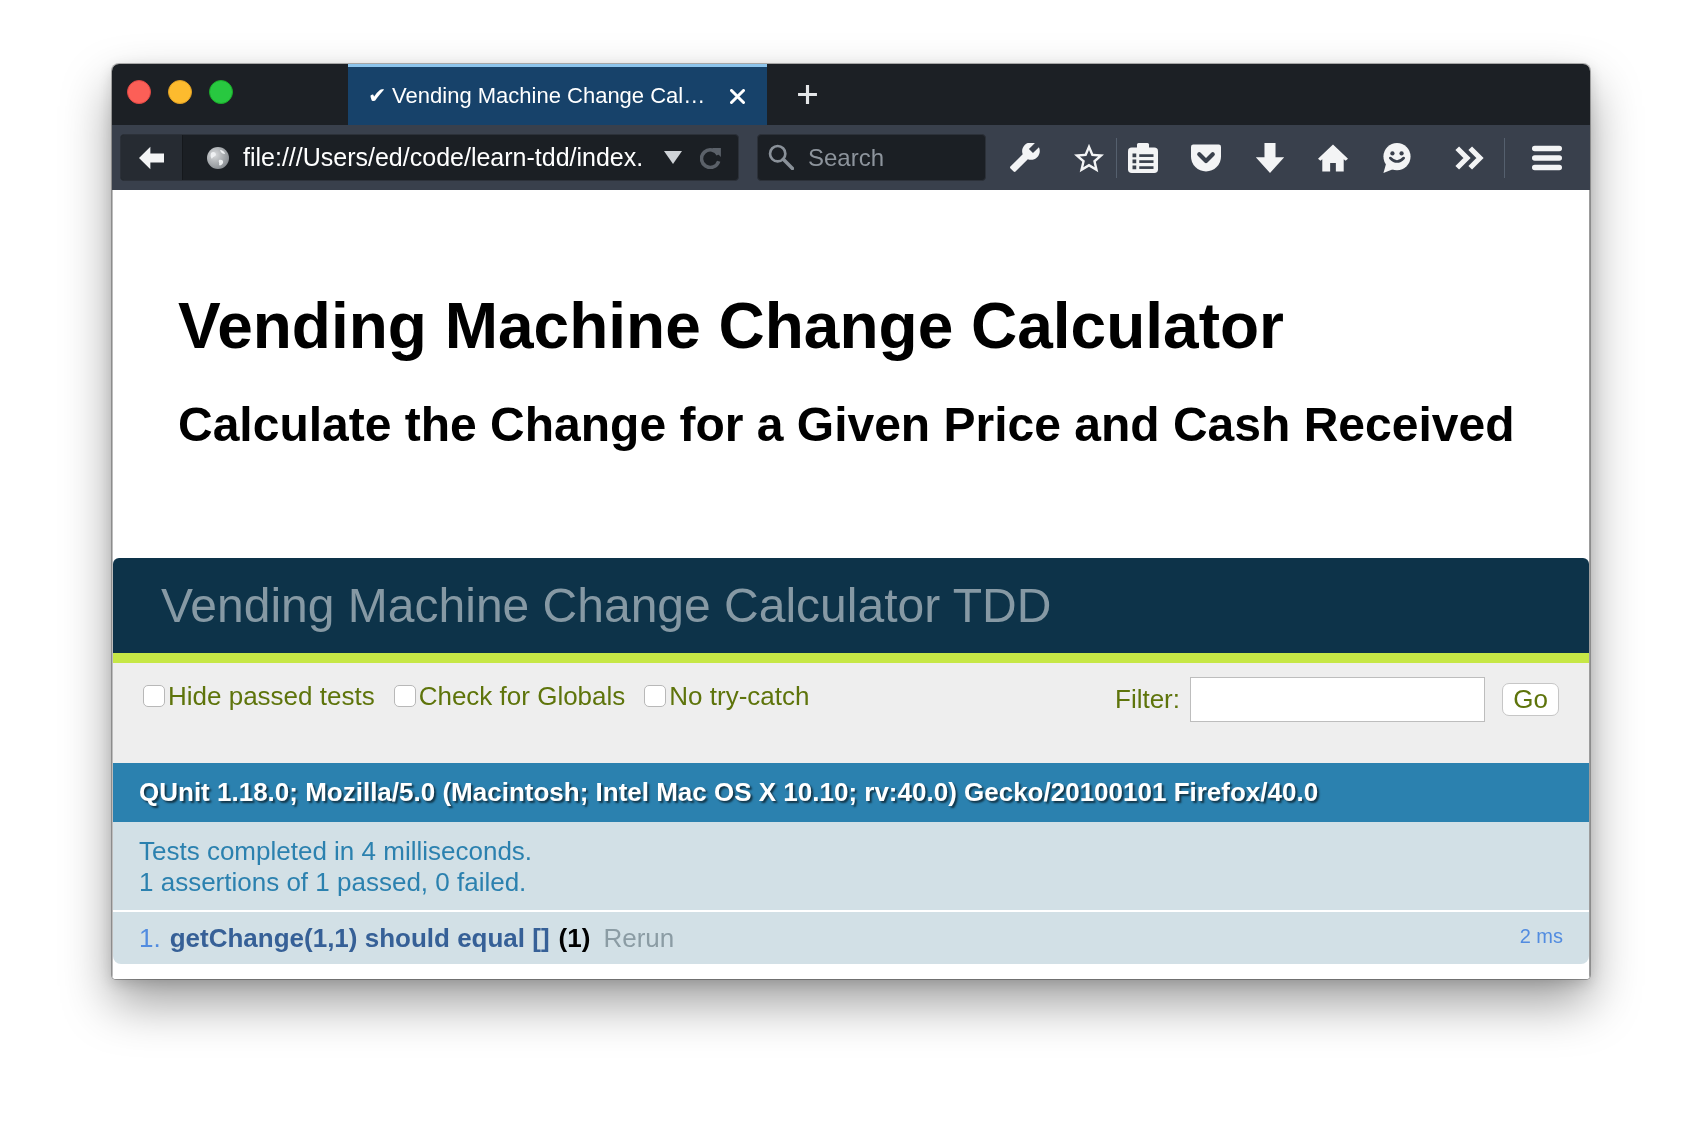 This screenshot has height=1140, width=1702. Describe the element at coordinates (1143, 157) in the screenshot. I see `list-icon` at that location.